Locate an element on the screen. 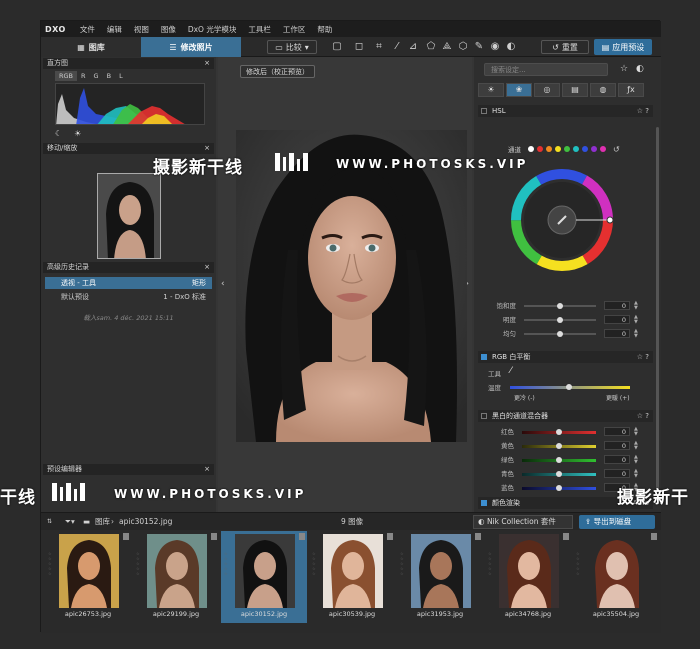  export-to-disk-button: ⇪ 导出到磁盘 is located at coordinates (617, 522).